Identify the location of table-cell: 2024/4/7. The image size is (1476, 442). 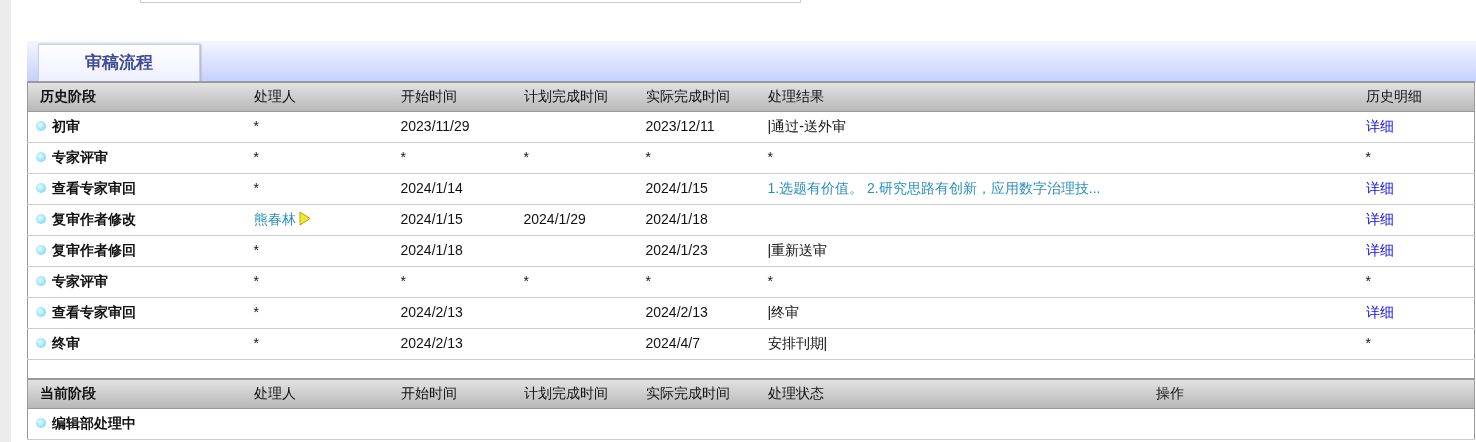
(672, 343).